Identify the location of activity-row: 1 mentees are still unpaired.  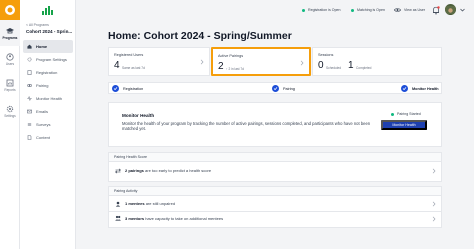
(275, 203).